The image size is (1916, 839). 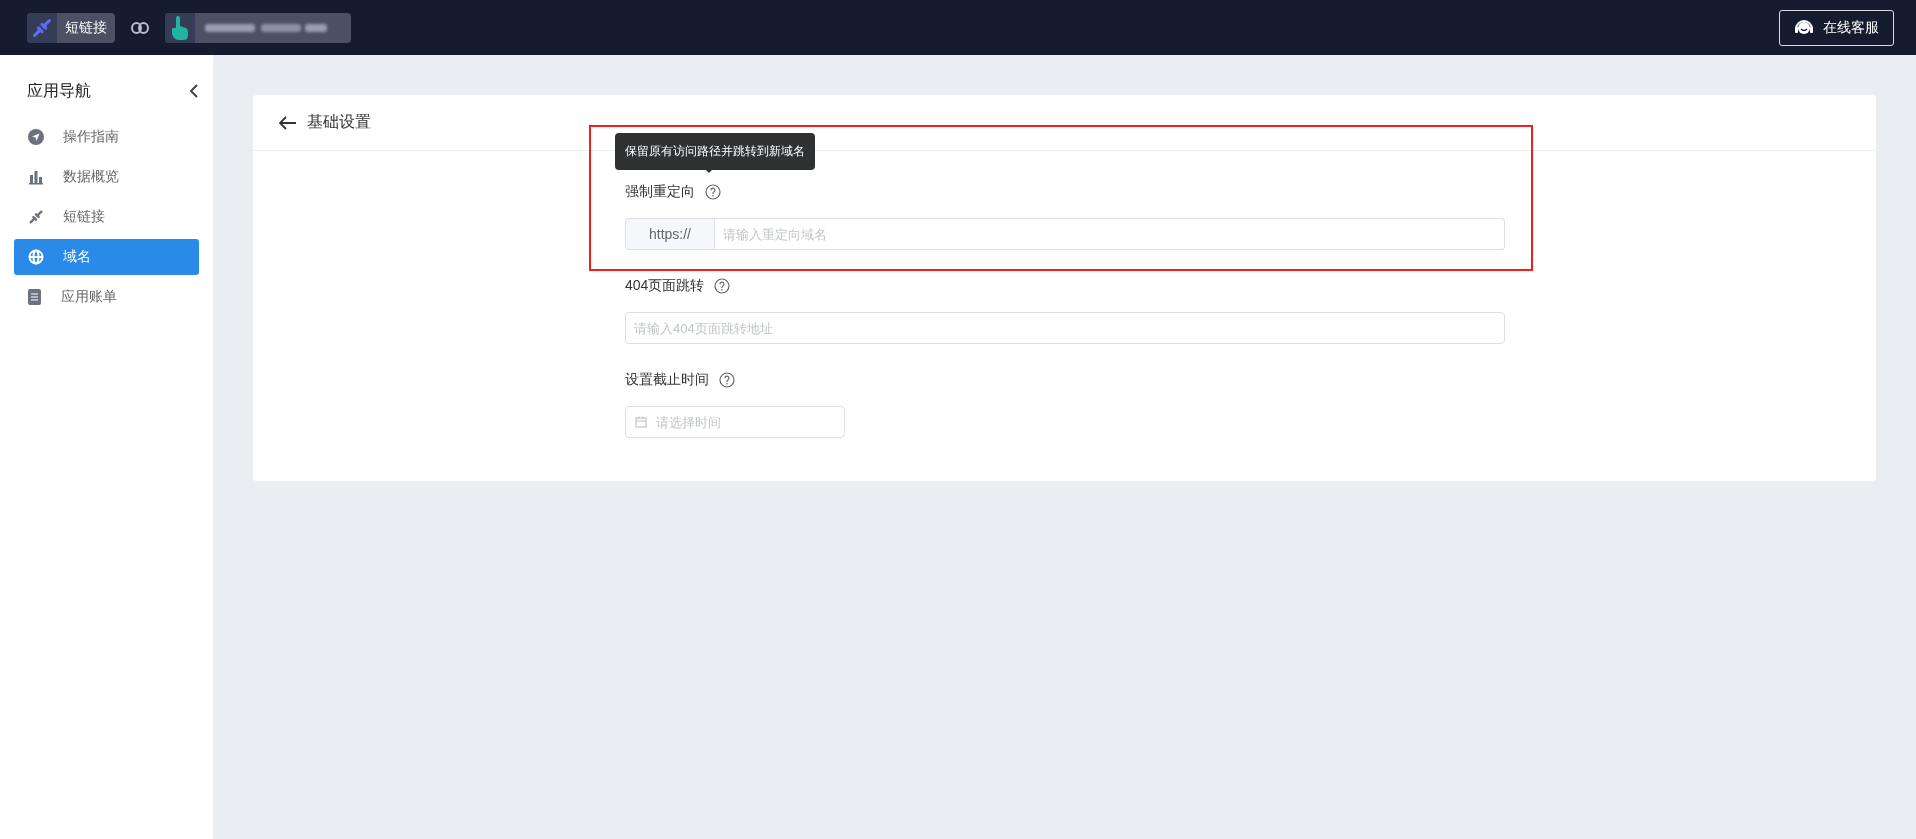 What do you see at coordinates (660, 192) in the screenshot?
I see `field-label: 强制重定向` at bounding box center [660, 192].